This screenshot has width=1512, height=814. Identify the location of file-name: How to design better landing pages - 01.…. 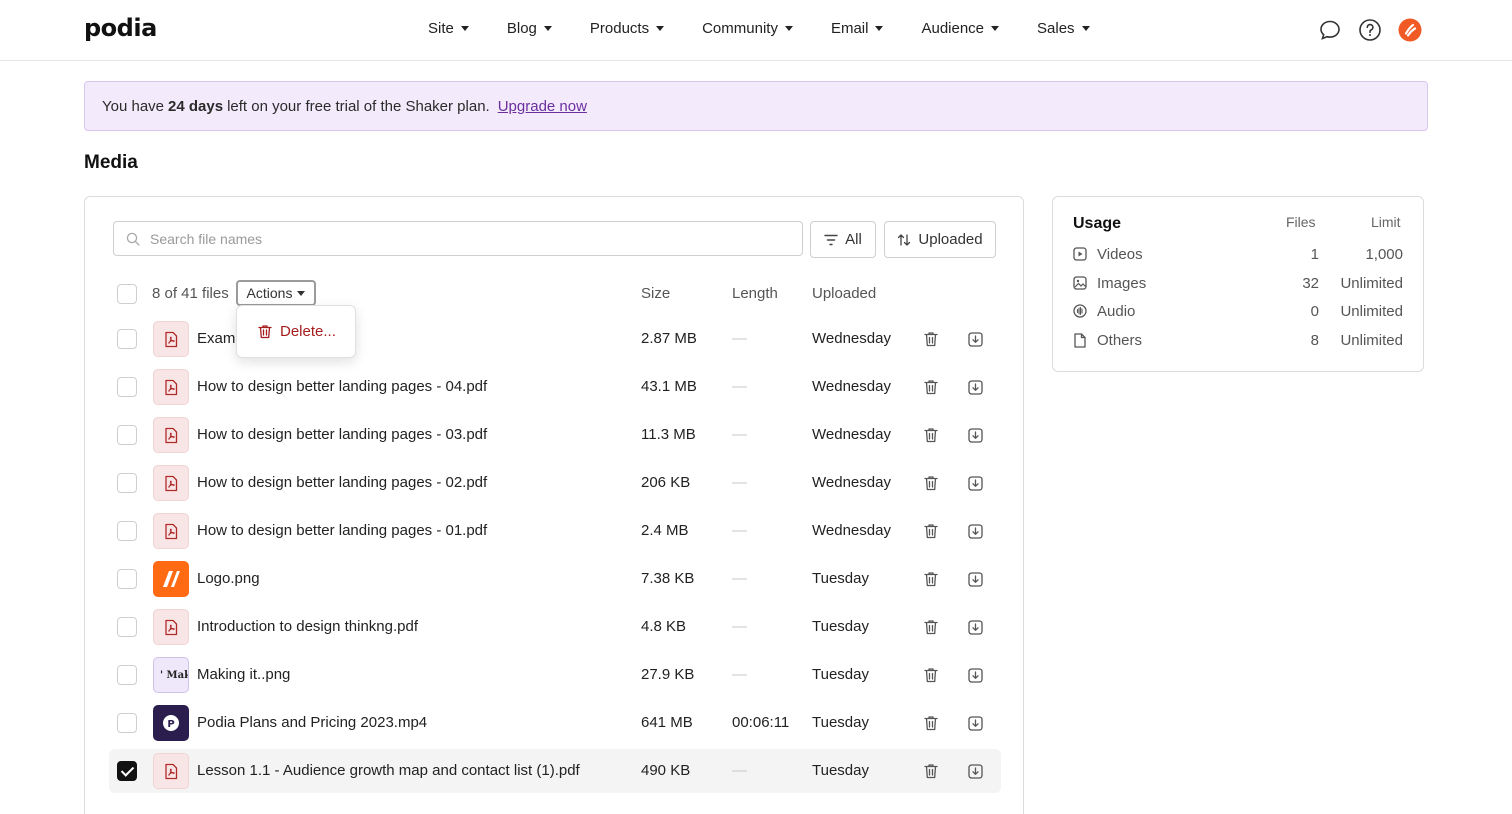
(342, 530).